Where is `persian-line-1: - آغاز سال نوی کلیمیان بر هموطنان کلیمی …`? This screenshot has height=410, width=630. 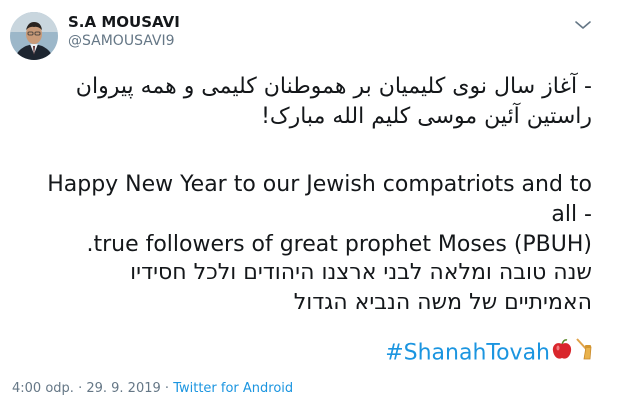 persian-line-1: - آغاز سال نوی کلیمیان بر هموطنان کلیمی … is located at coordinates (333, 86).